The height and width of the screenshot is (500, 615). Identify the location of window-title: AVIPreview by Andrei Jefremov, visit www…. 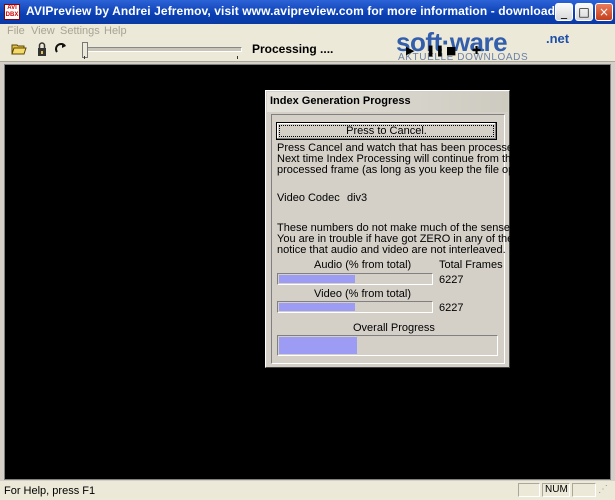
(291, 11).